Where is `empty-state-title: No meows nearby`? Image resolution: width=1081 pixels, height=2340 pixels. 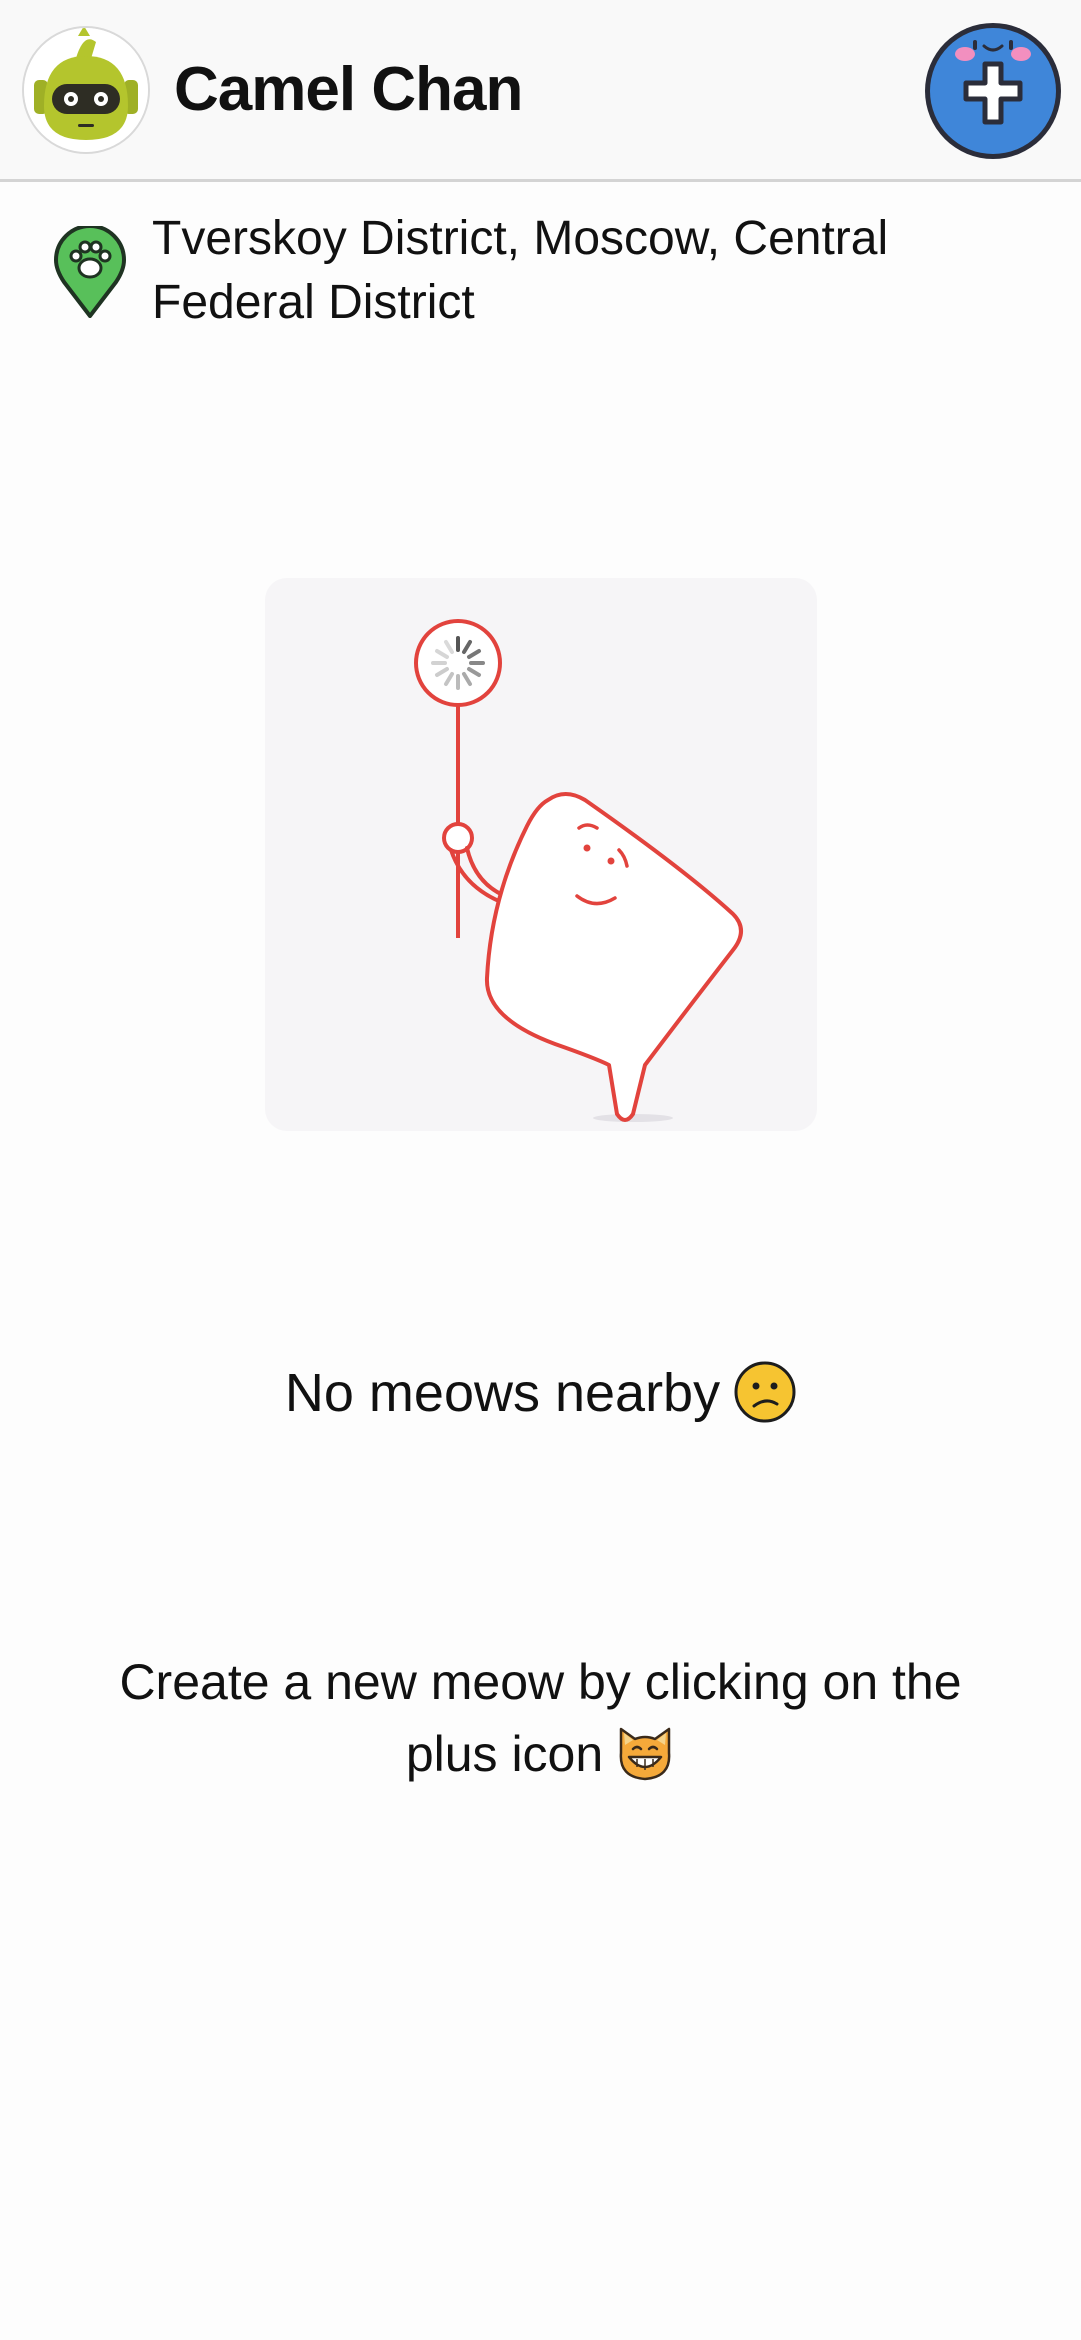
empty-state-title: No meows nearby is located at coordinates (540, 1393).